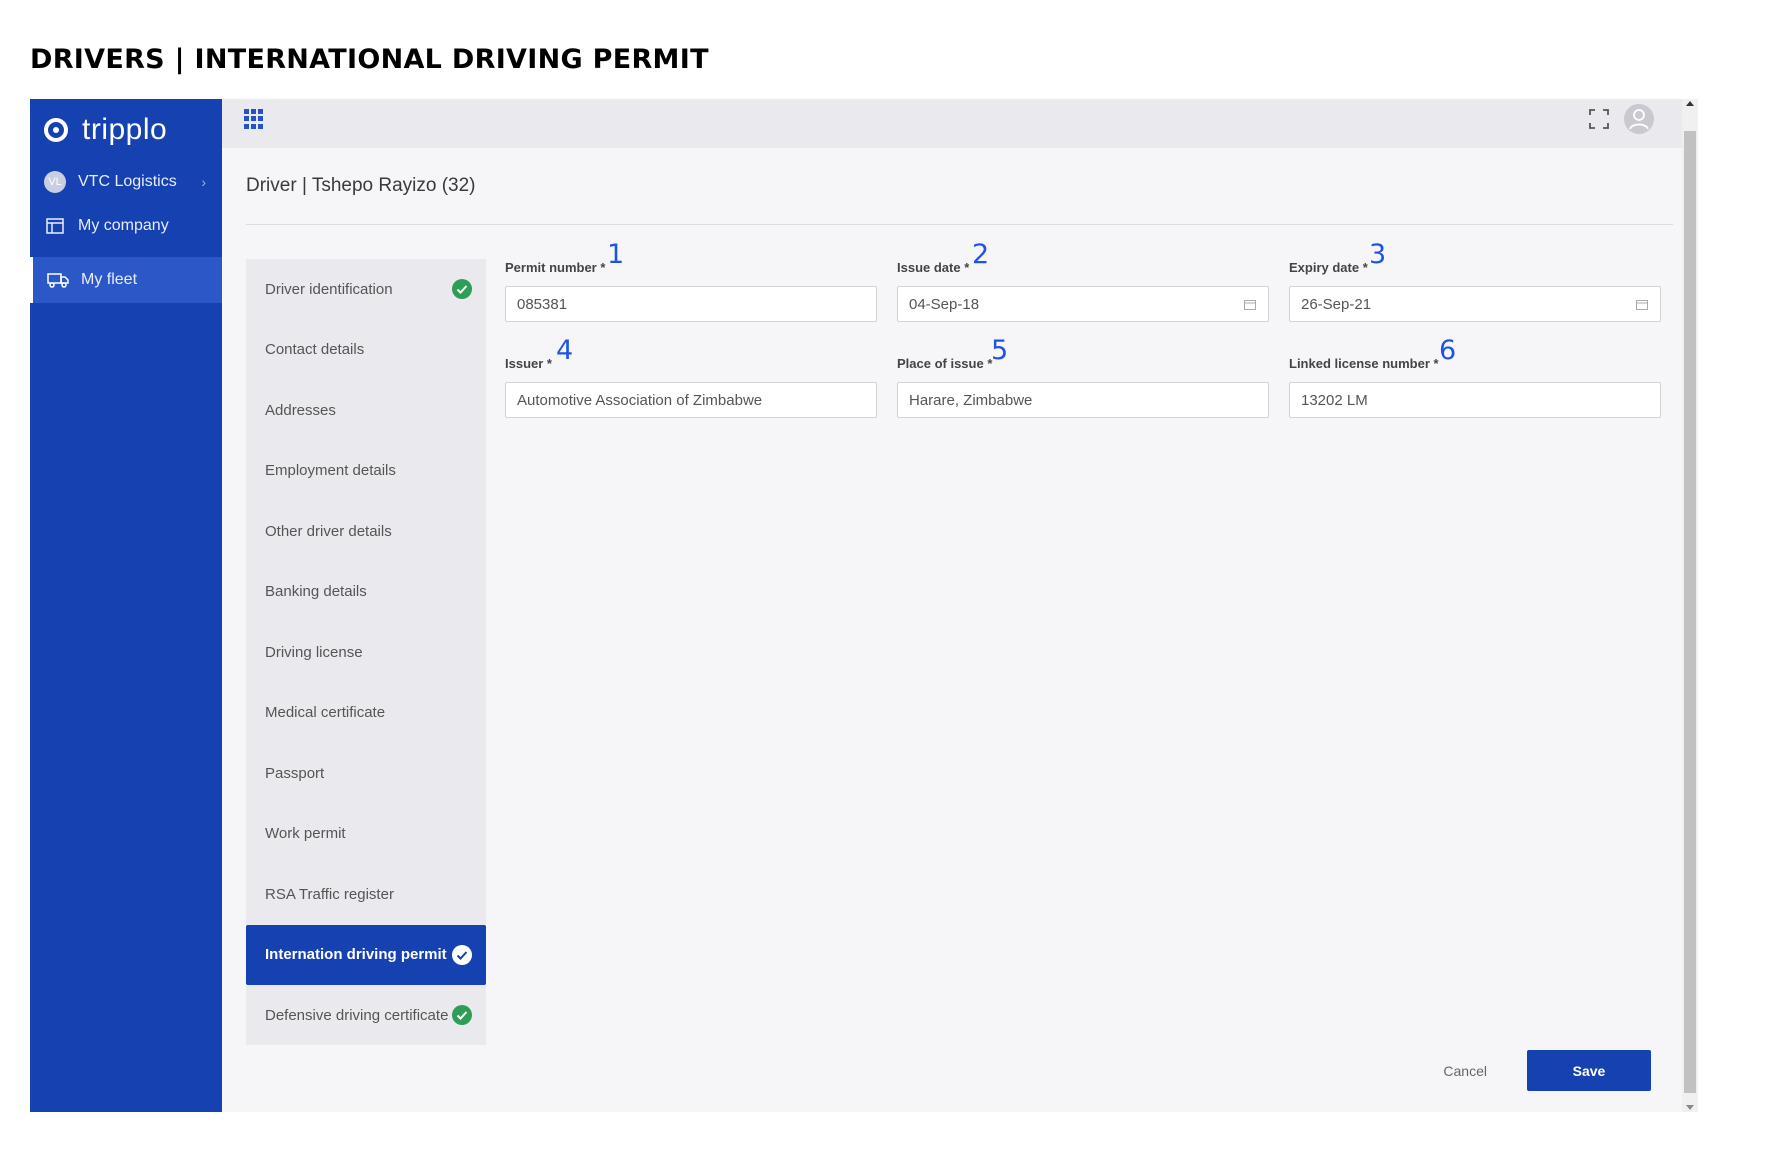  I want to click on section-rsa-traffic-register: RSA Traffic register, so click(366, 894).